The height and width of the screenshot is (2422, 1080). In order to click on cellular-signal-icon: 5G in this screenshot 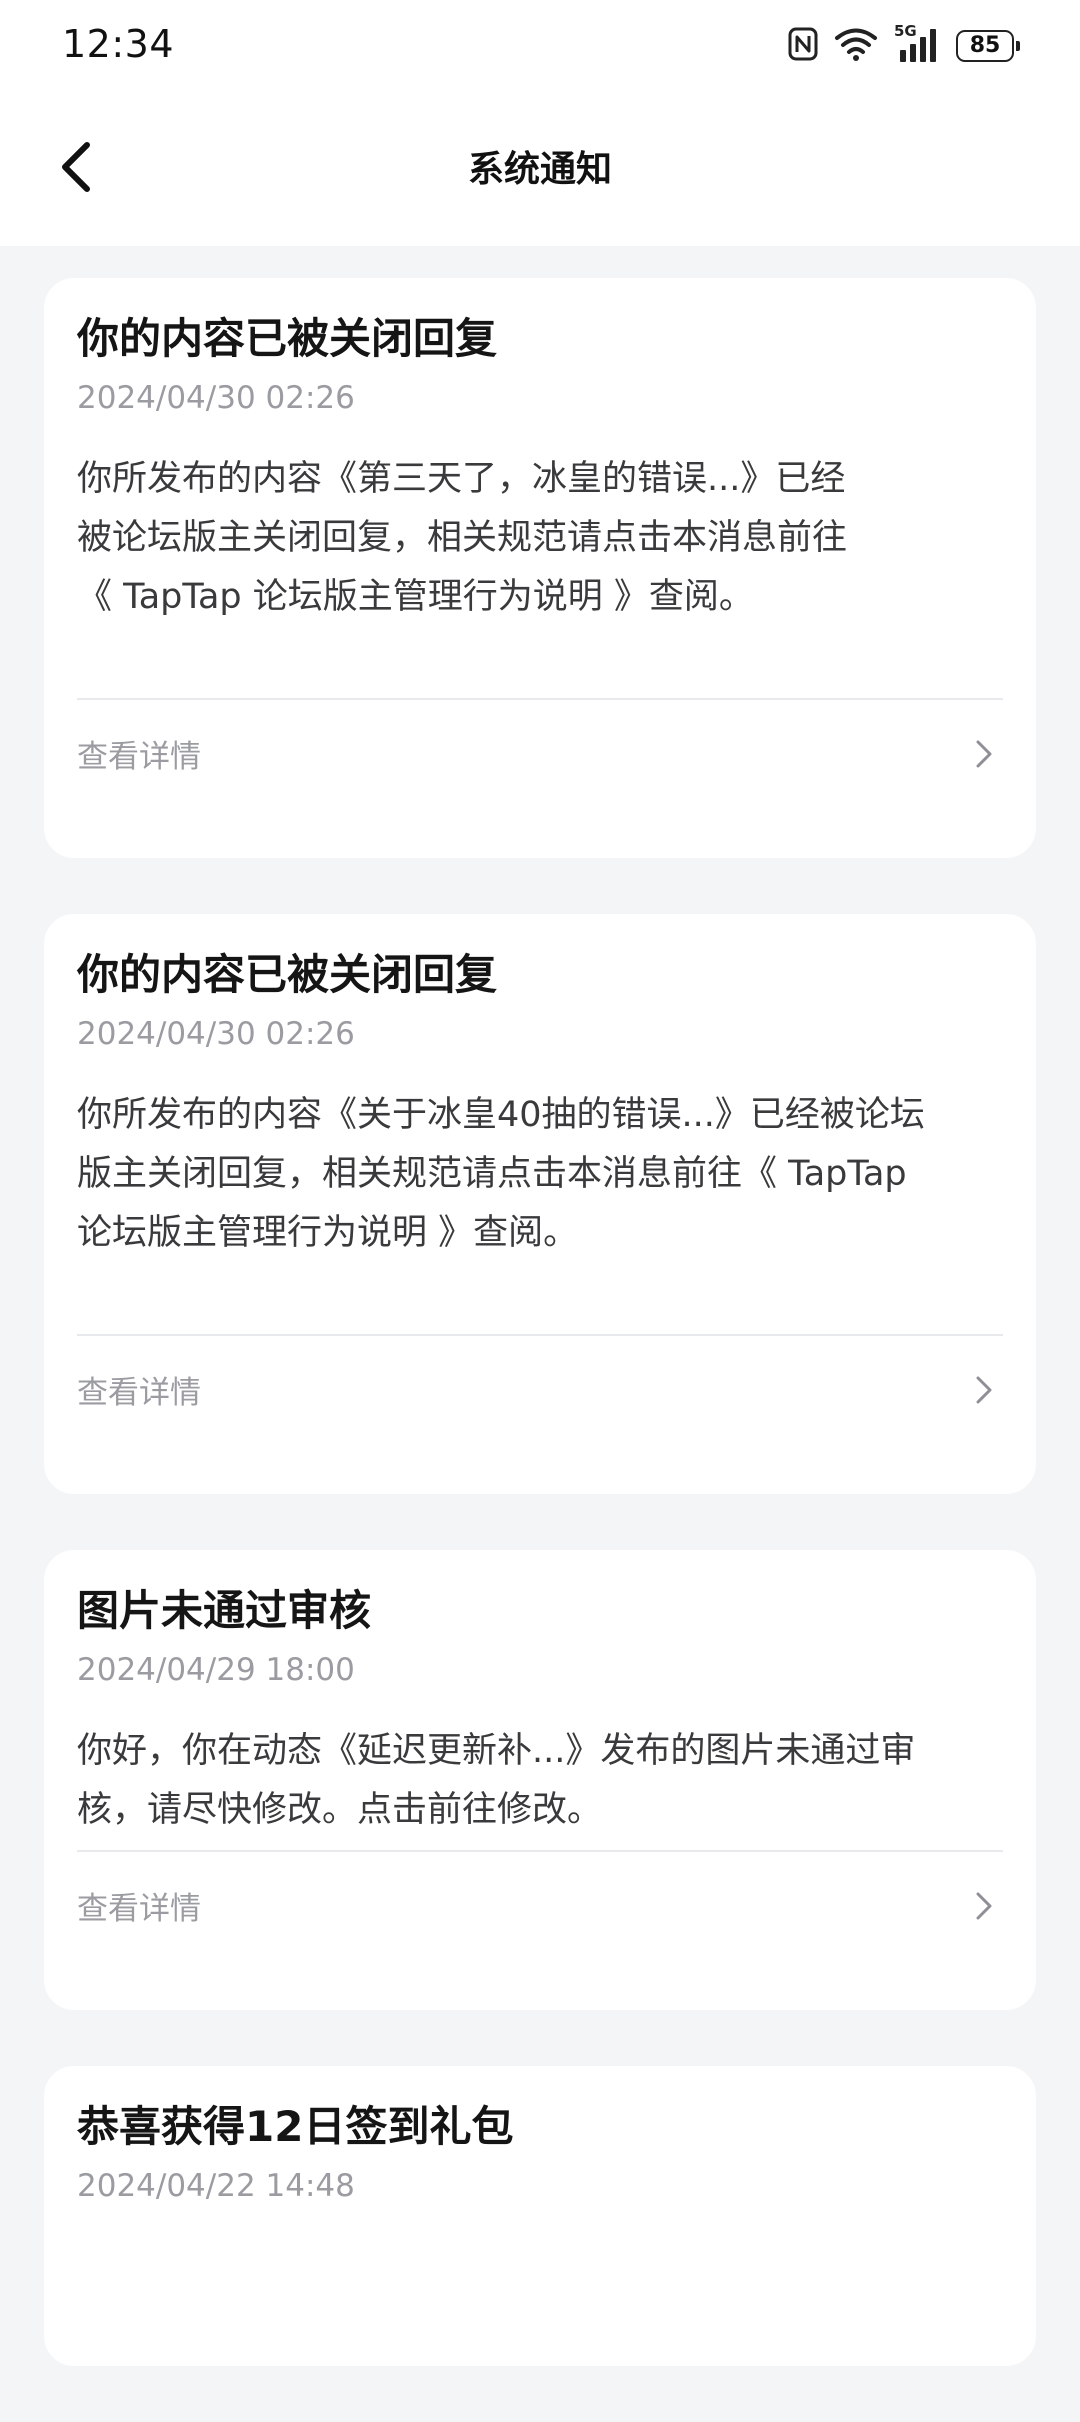, I will do `click(917, 45)`.